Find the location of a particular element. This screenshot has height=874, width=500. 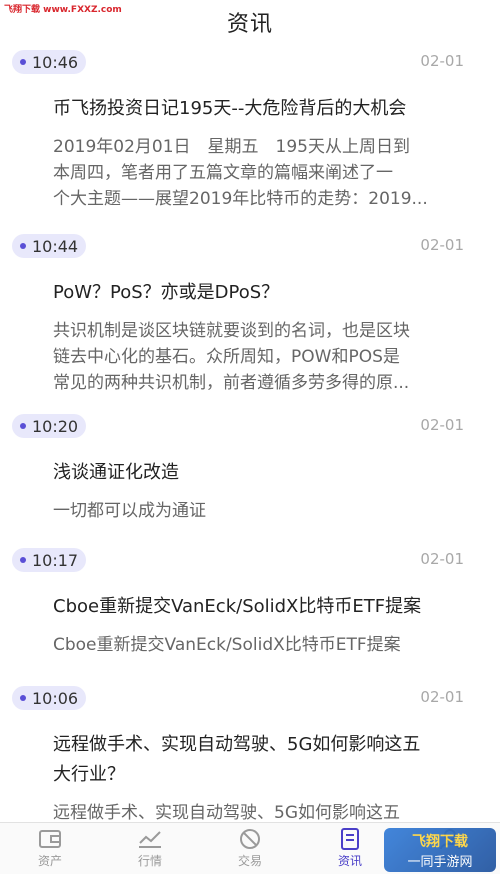

tab-label: 行情 is located at coordinates (149, 861).